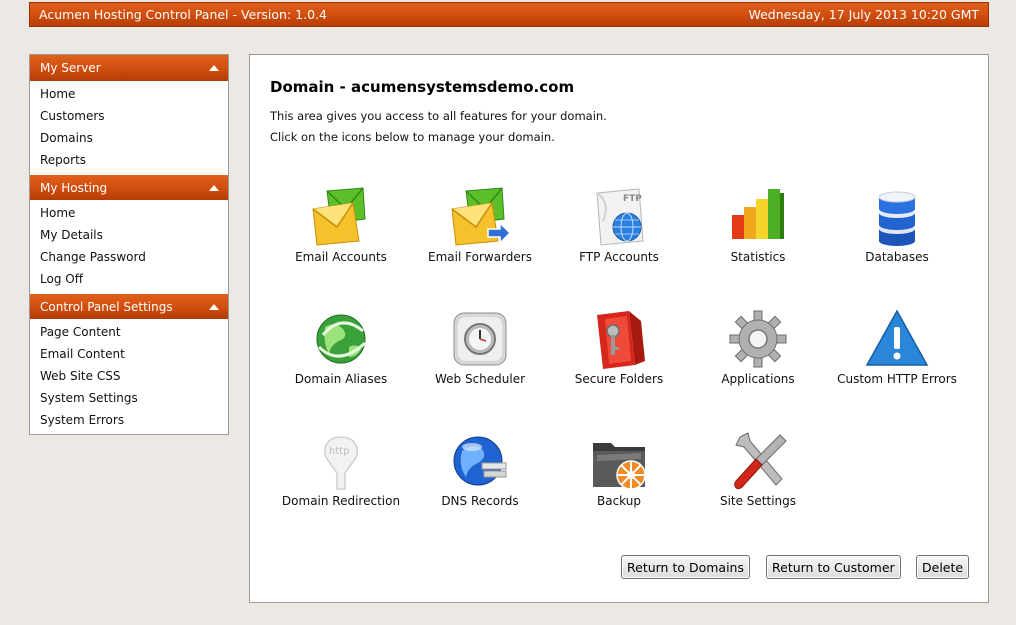 The image size is (1016, 625). I want to click on tile-dns-records: DNS Records, so click(480, 479).